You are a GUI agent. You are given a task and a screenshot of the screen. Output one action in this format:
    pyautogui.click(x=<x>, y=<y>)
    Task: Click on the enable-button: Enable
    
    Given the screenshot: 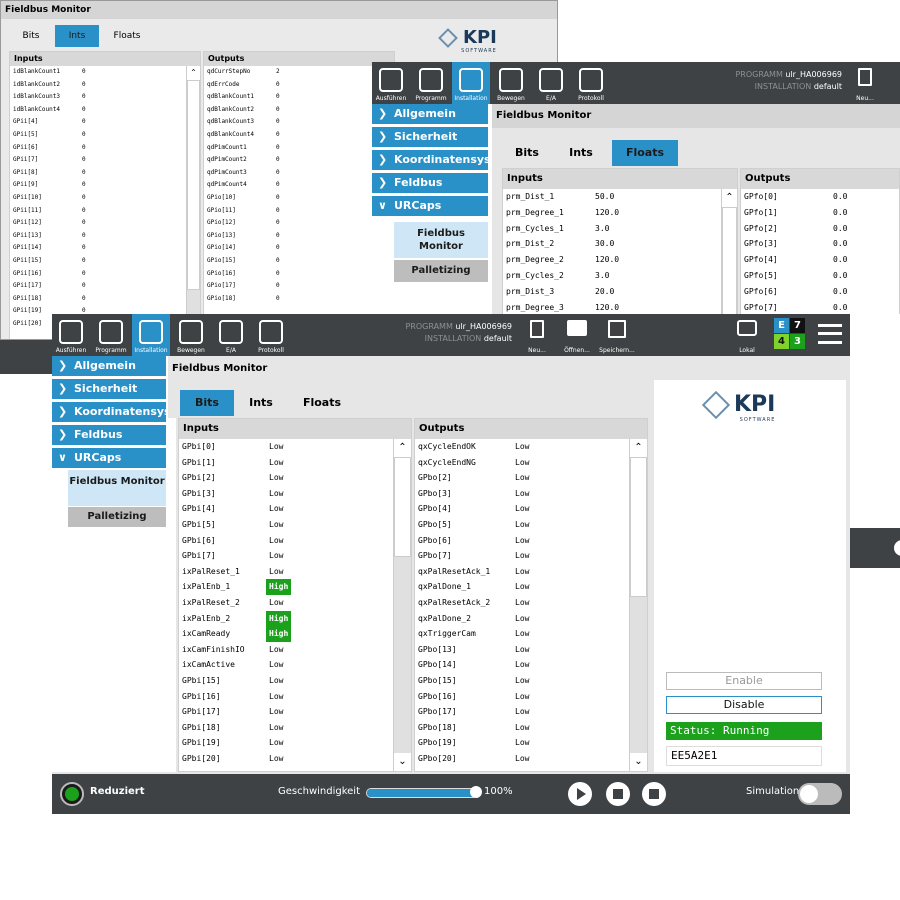 What is the action you would take?
    pyautogui.click(x=744, y=681)
    